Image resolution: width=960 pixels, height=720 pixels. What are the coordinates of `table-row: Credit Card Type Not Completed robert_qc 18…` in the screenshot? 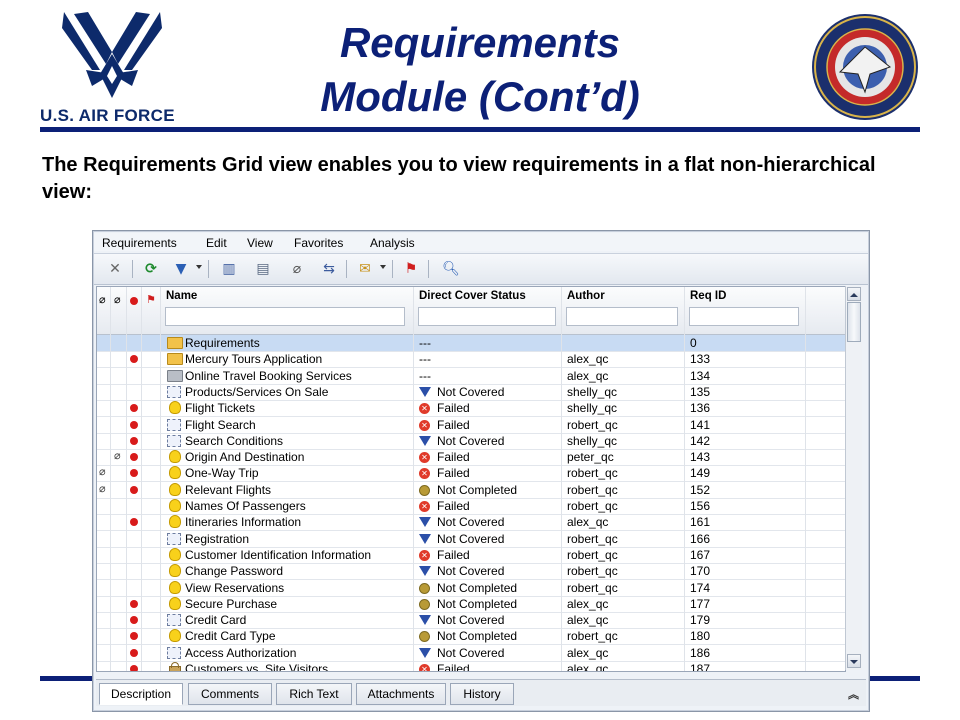 It's located at (471, 637).